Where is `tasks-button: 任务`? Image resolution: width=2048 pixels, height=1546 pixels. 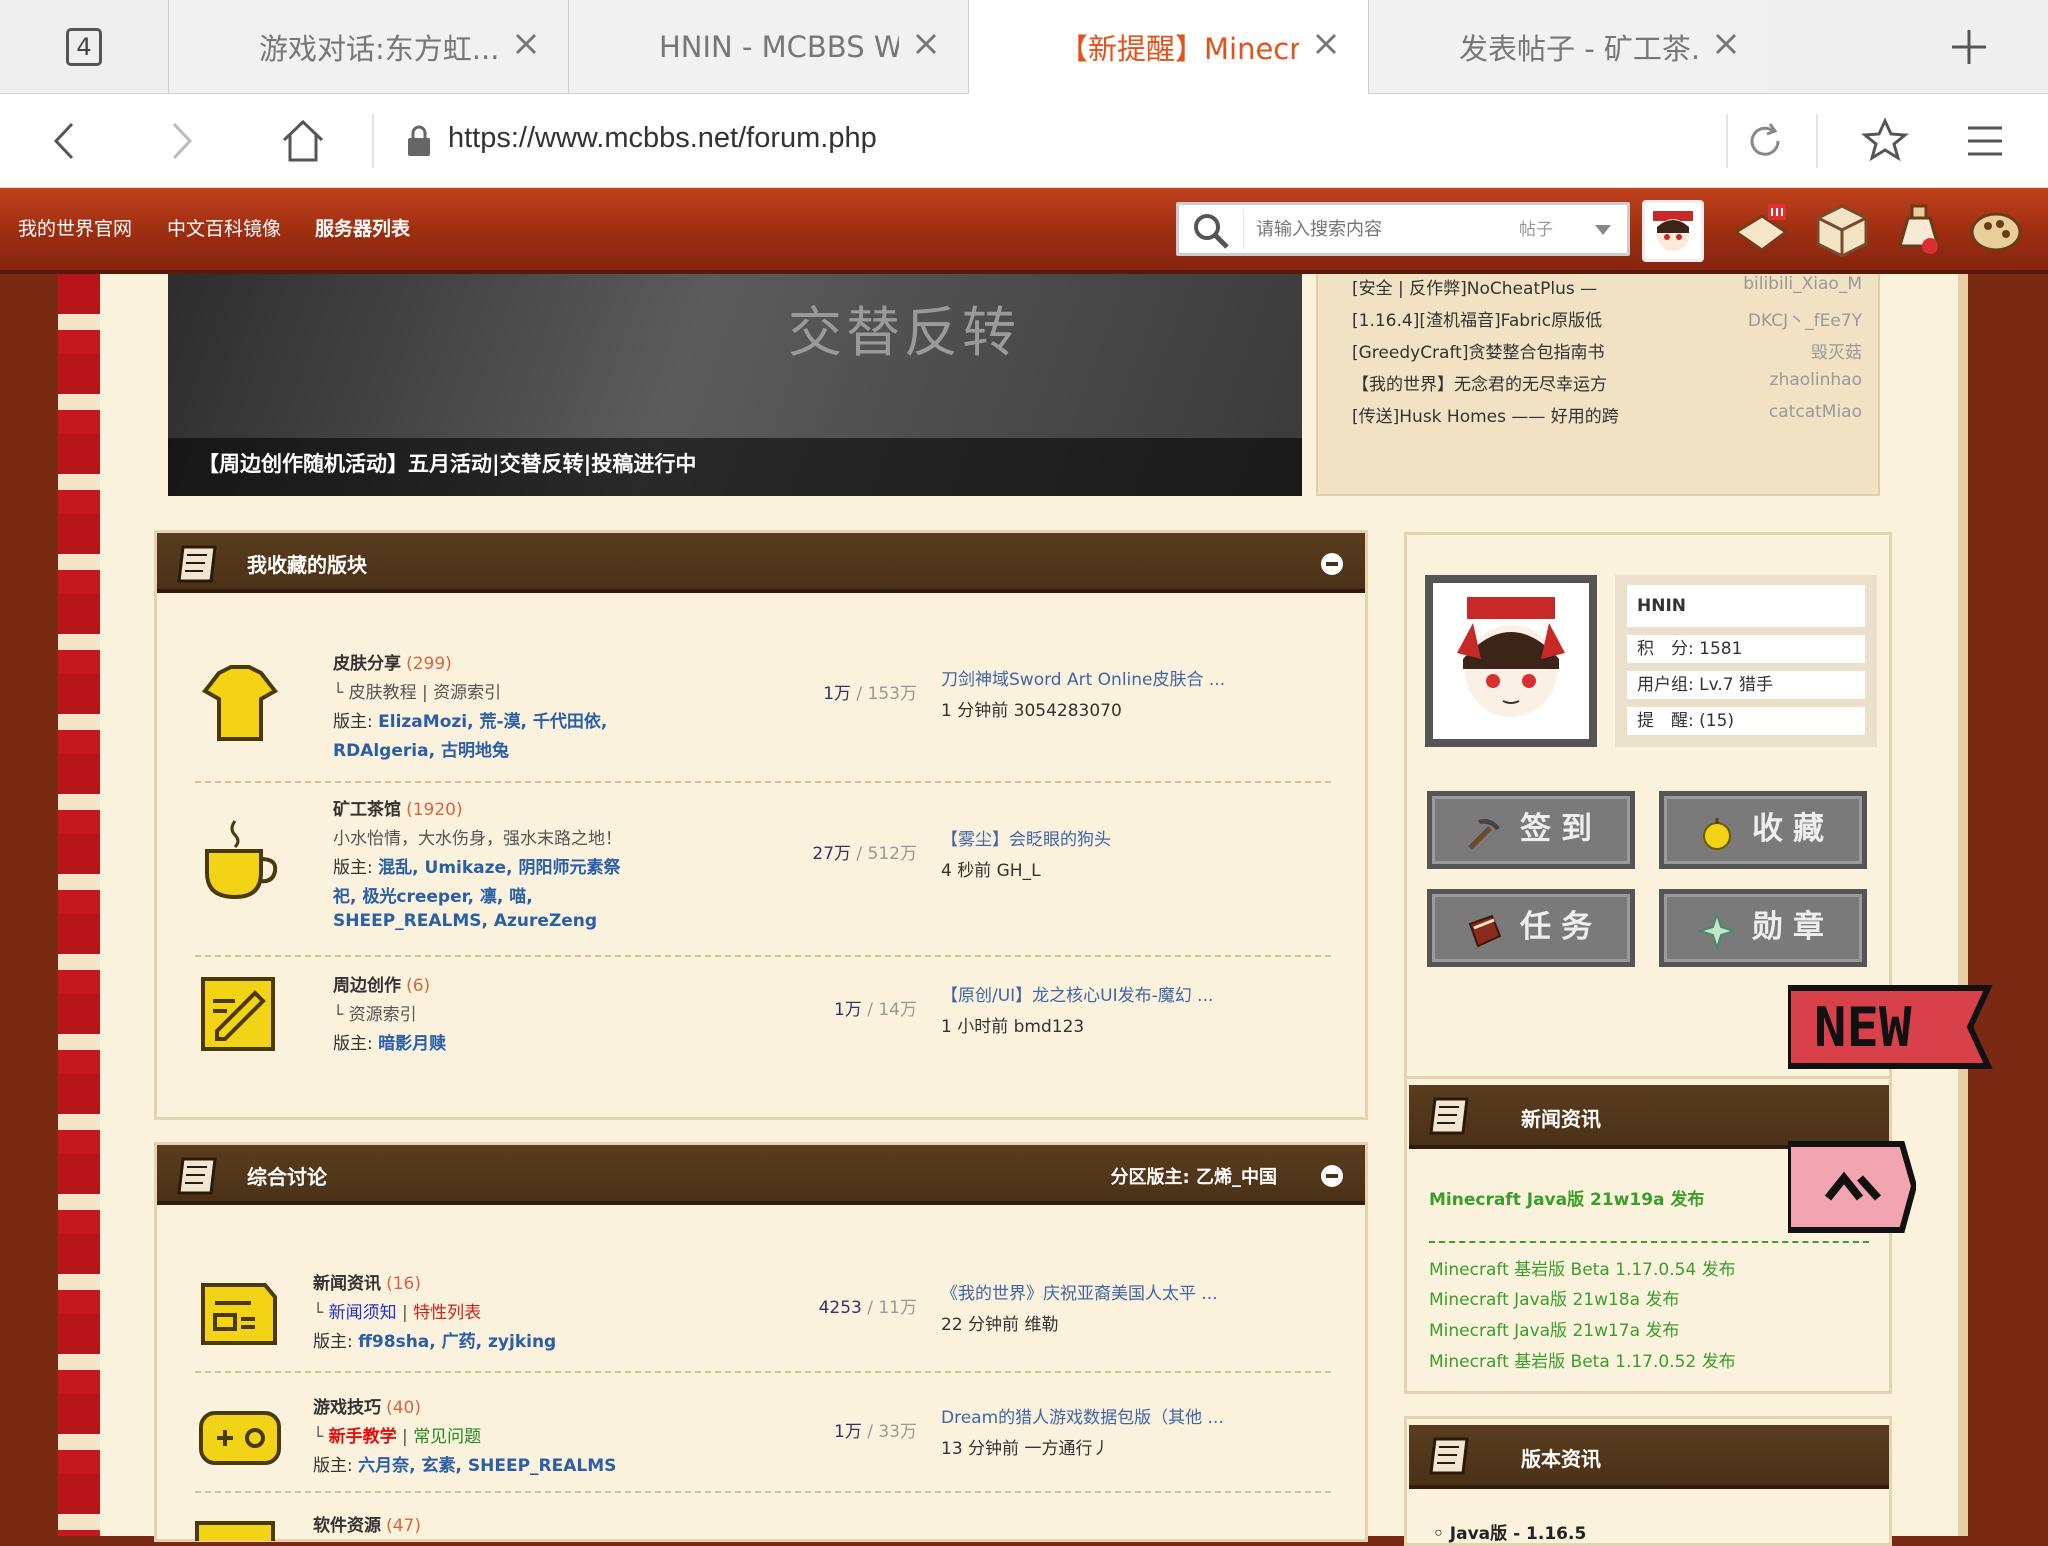
tasks-button: 任务 is located at coordinates (1531, 928).